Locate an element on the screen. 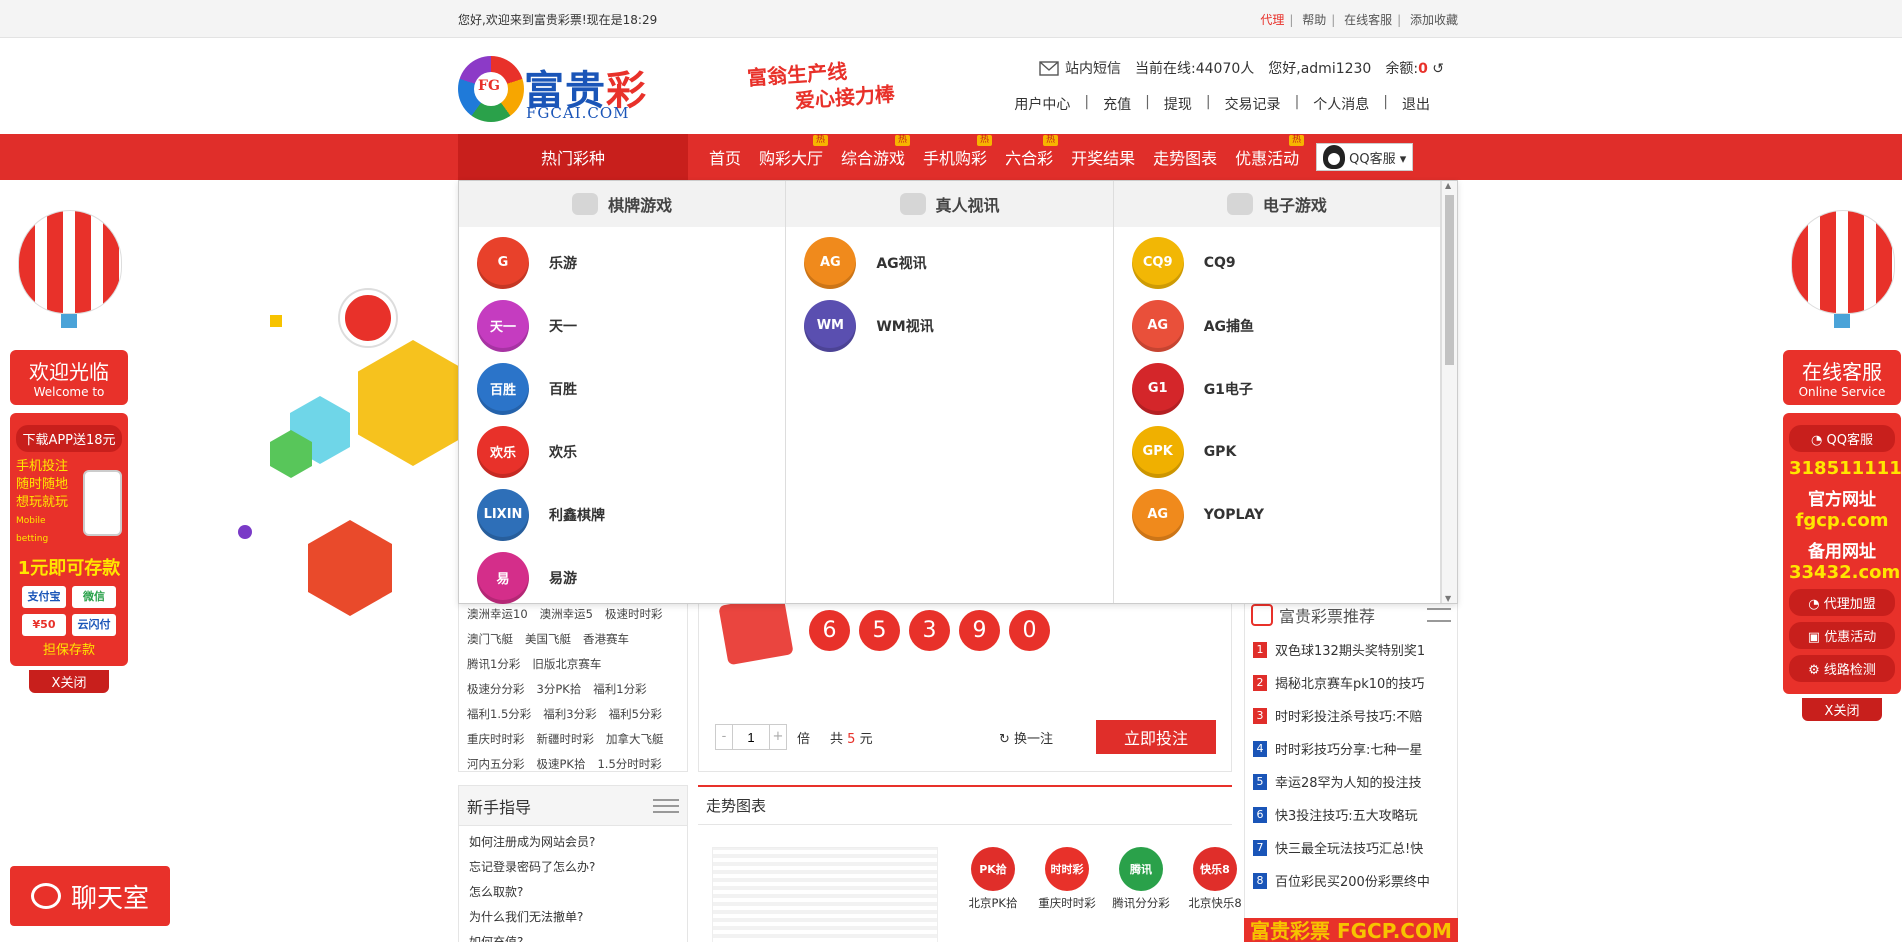 This screenshot has height=942, width=1902. recommend-item: 5 幸运28罕为人知的投注技 is located at coordinates (1351, 781).